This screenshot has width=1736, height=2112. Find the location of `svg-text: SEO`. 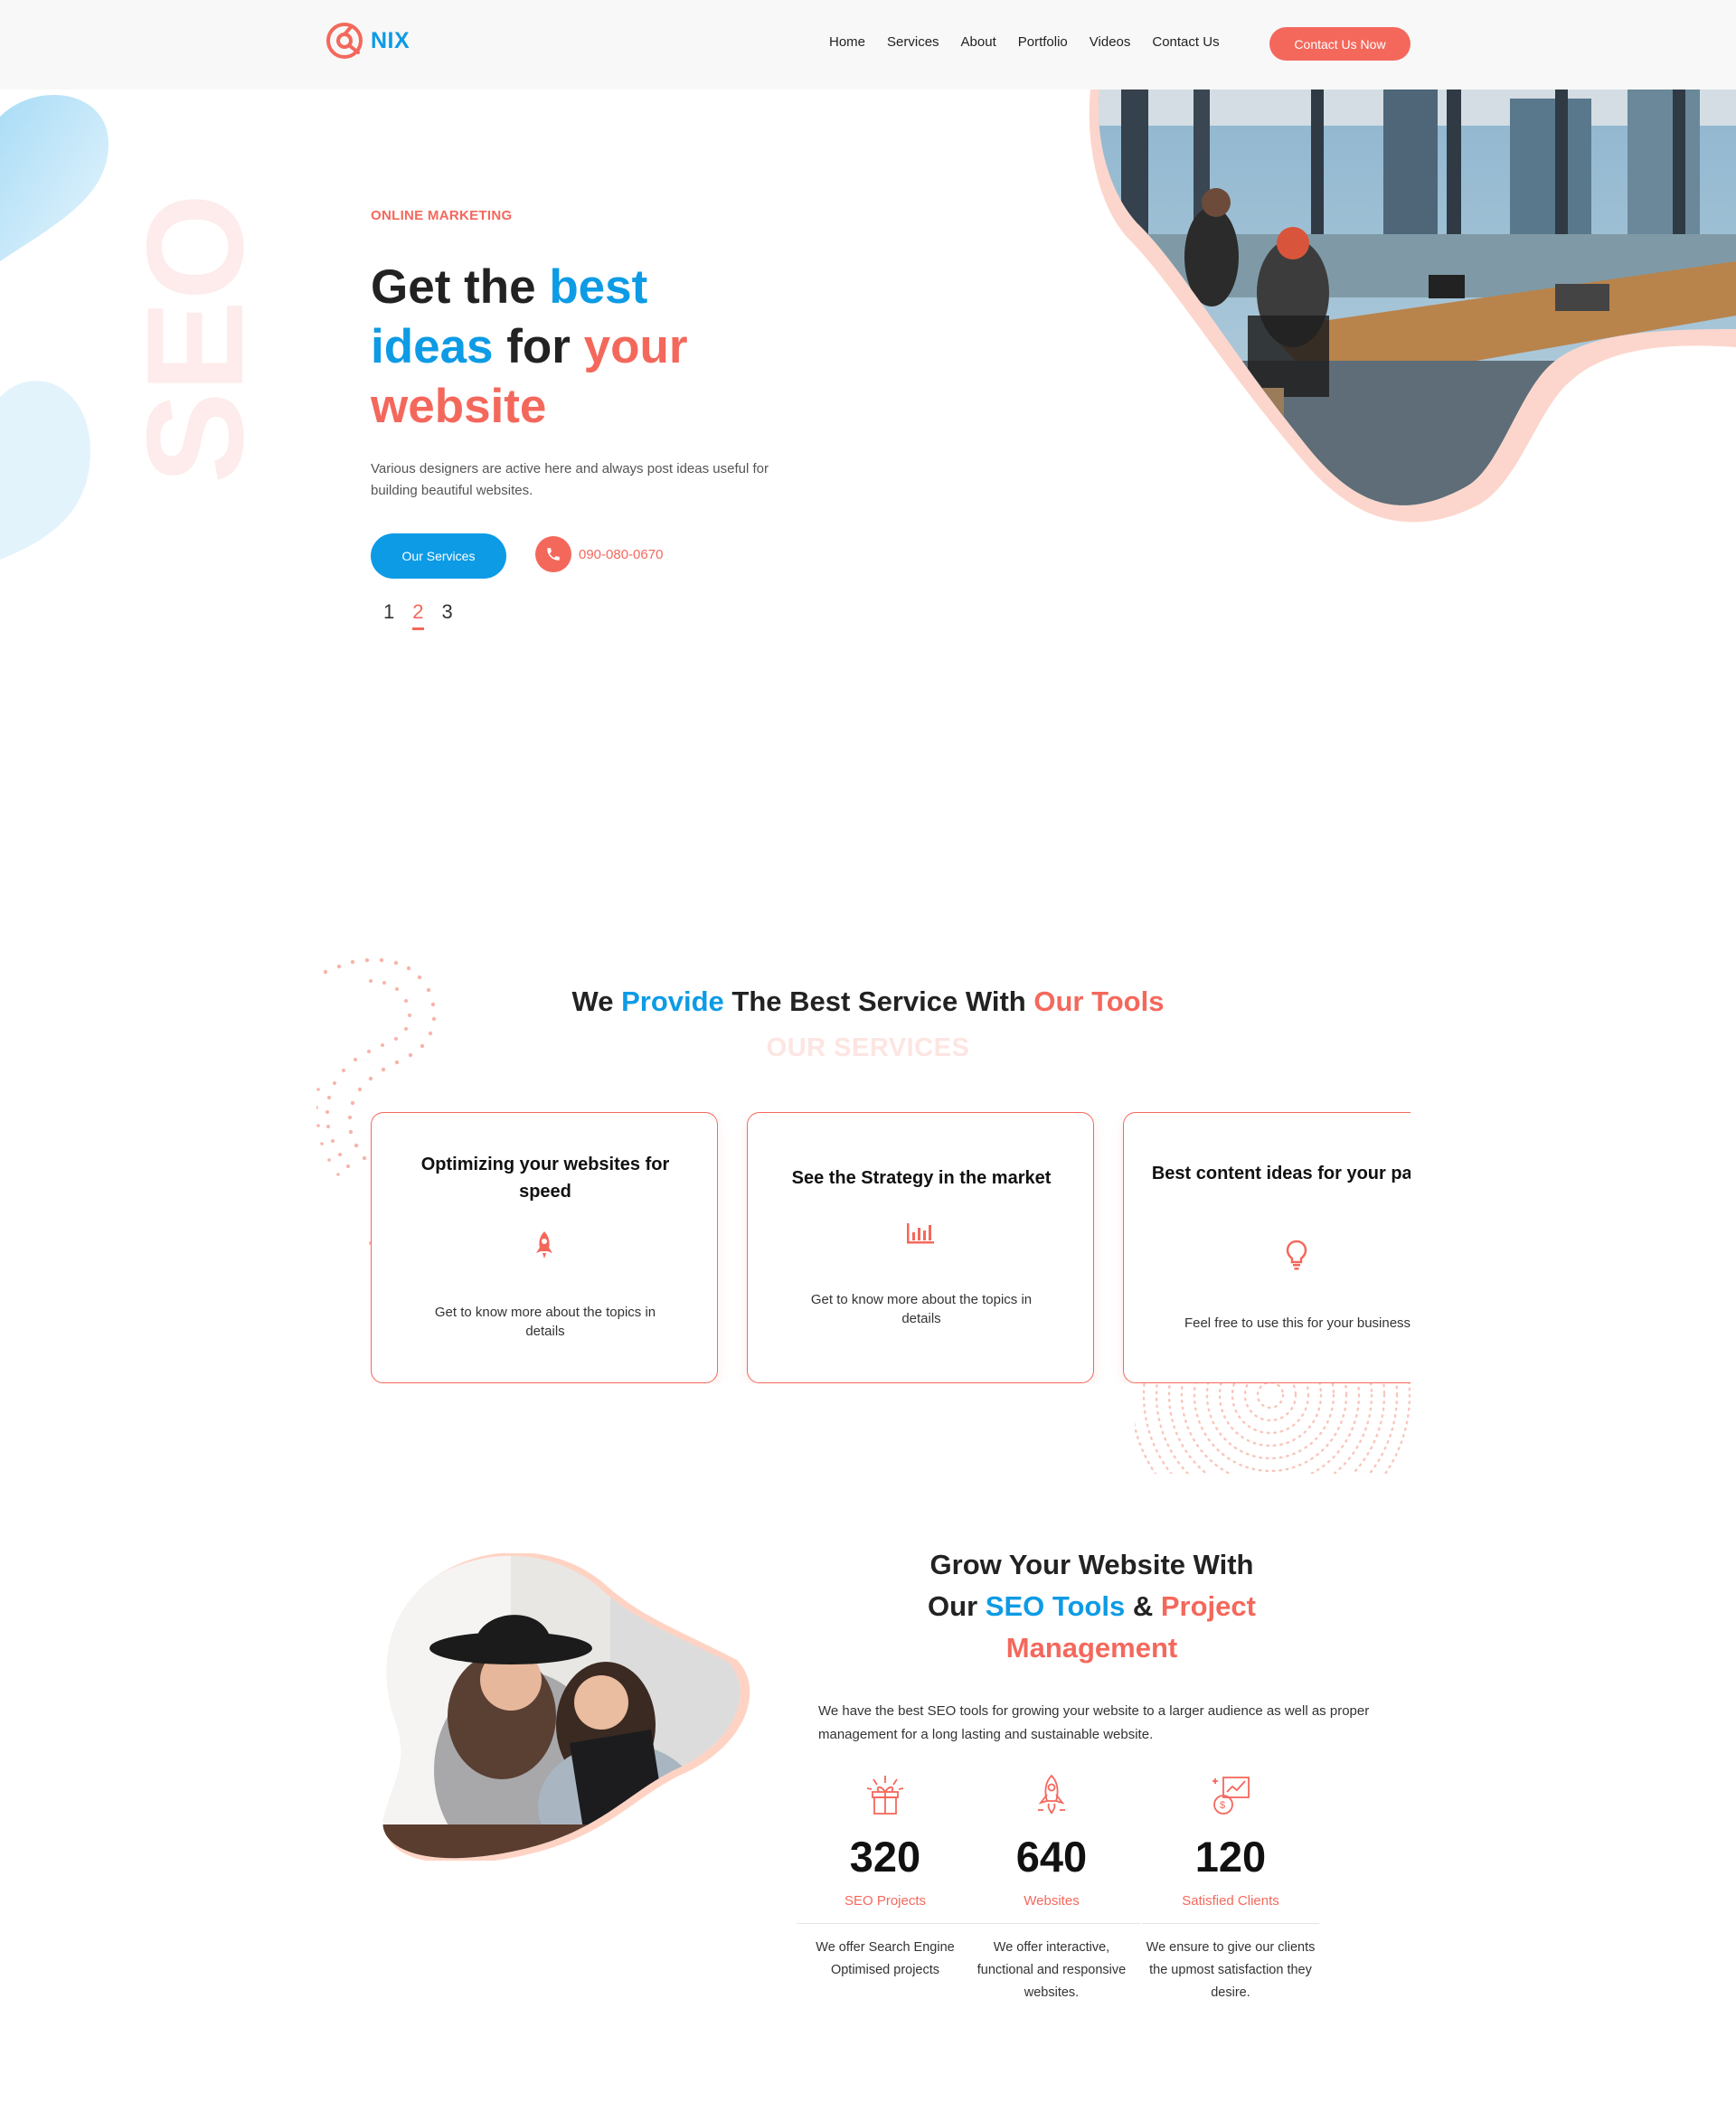

svg-text: SEO is located at coordinates (195, 338).